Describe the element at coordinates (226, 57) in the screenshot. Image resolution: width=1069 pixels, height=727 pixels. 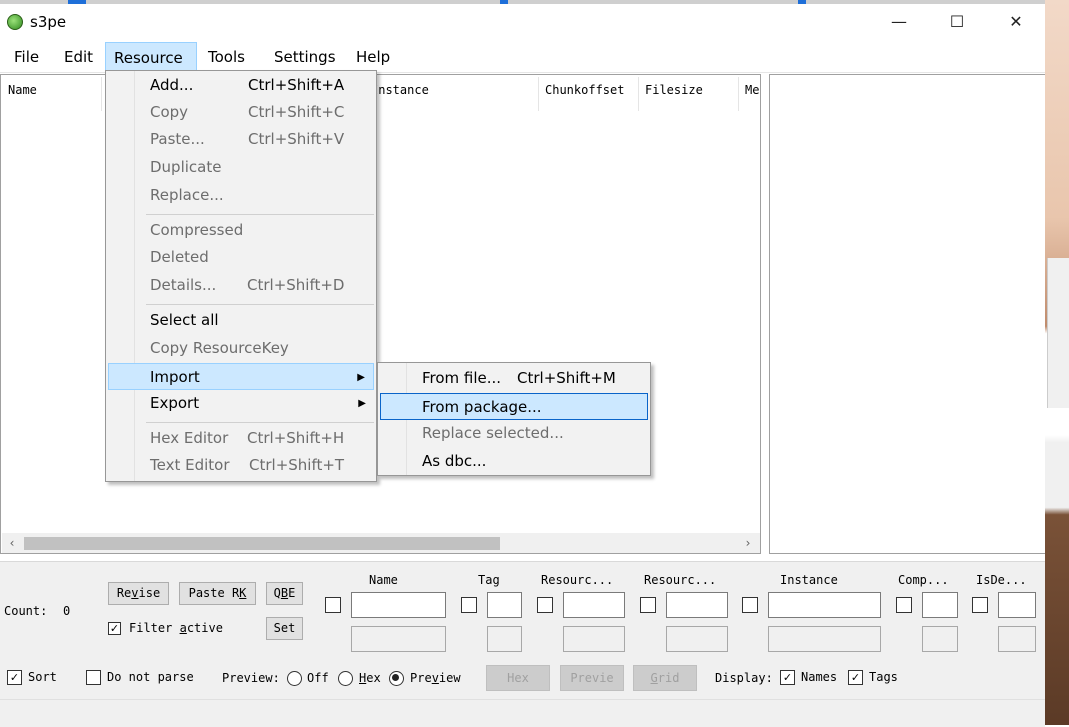
I see `menu-tools: Tools` at that location.